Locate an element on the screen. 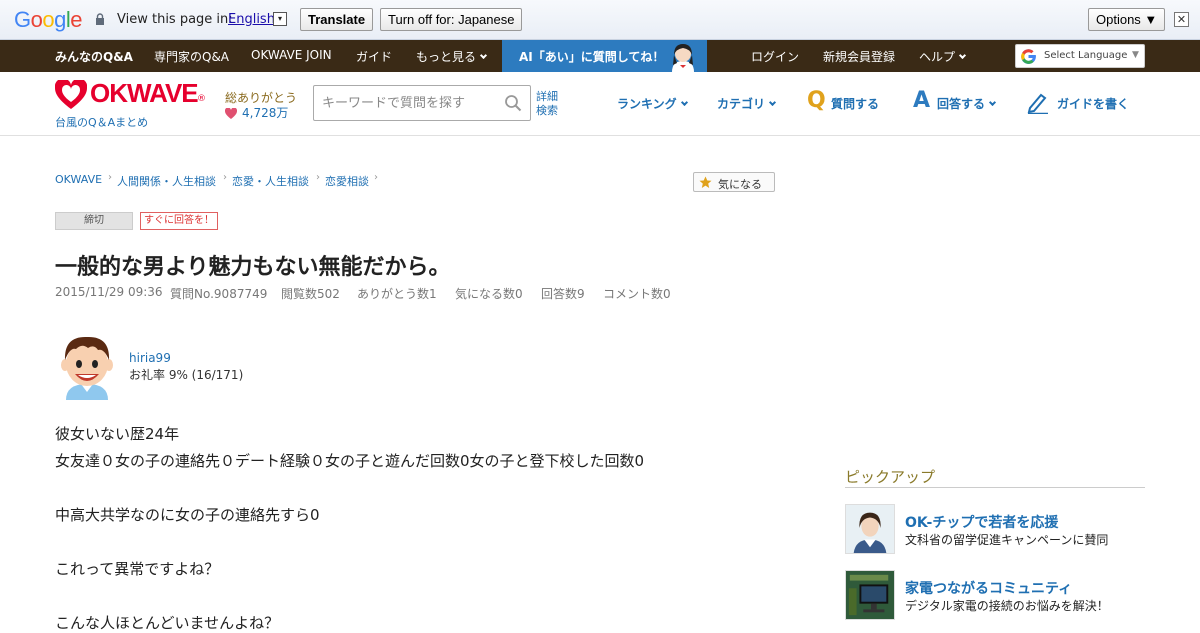  pickup-item-title: 家電つながるコミュニティ is located at coordinates (988, 588).